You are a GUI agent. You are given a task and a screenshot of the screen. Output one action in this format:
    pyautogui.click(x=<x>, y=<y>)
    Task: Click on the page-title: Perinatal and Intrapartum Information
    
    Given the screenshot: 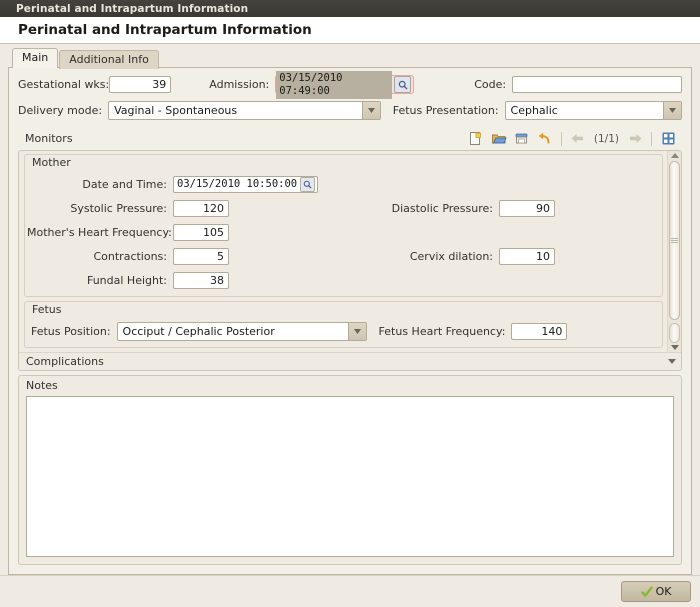 What is the action you would take?
    pyautogui.click(x=165, y=30)
    